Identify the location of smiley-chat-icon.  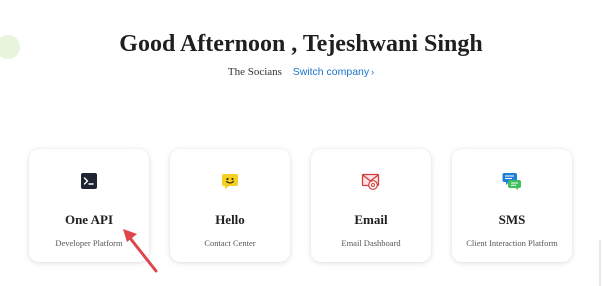
(230, 181).